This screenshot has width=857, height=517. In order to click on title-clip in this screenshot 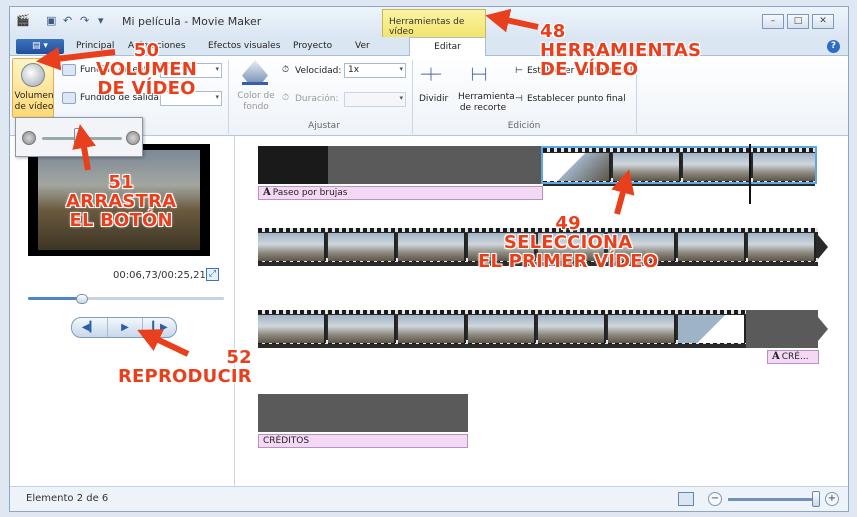, I will do `click(293, 165)`.